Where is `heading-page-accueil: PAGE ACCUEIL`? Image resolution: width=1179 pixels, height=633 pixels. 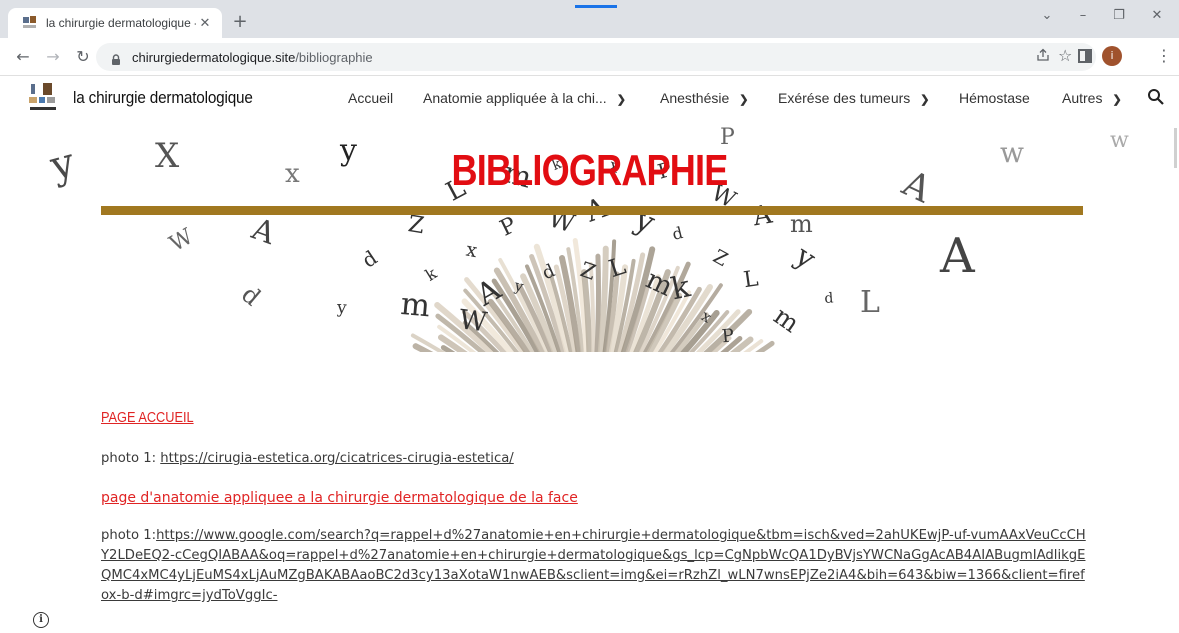
heading-page-accueil: PAGE ACCUEIL is located at coordinates (147, 417).